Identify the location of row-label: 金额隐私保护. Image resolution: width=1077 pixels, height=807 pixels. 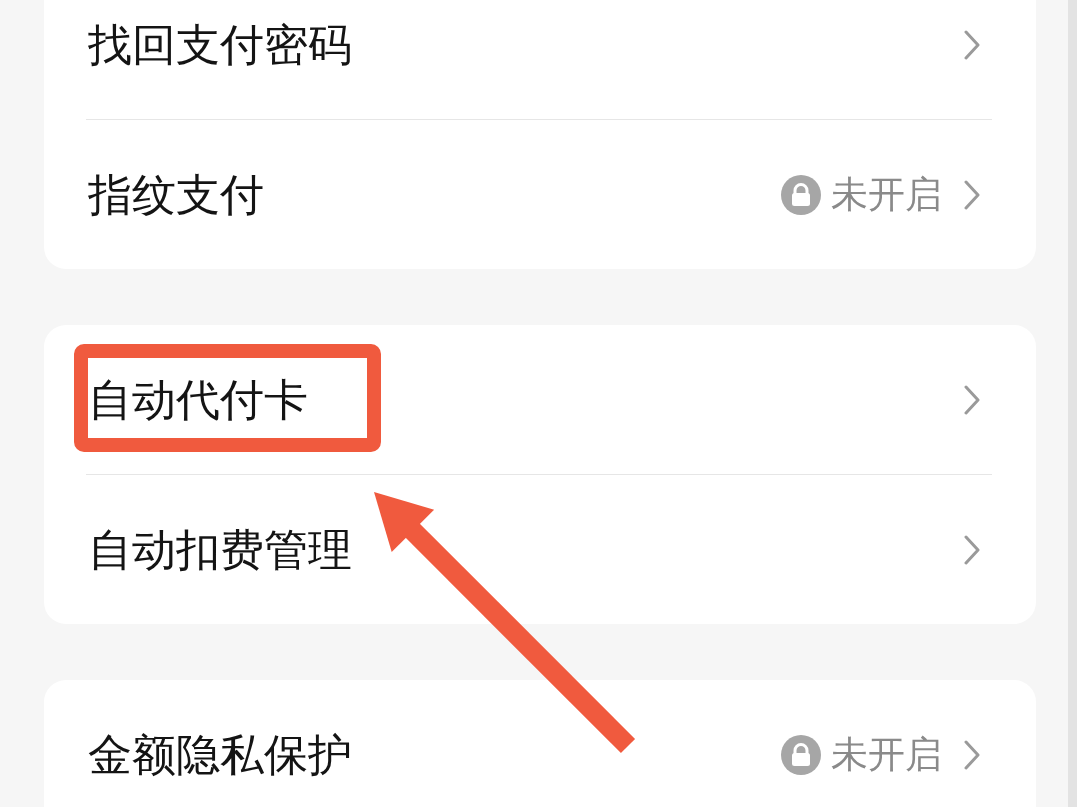
(220, 754).